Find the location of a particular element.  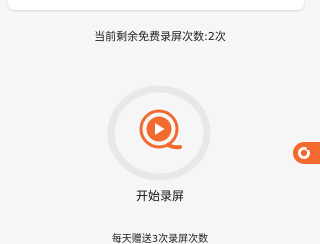

camera-record-icon is located at coordinates (304, 153).